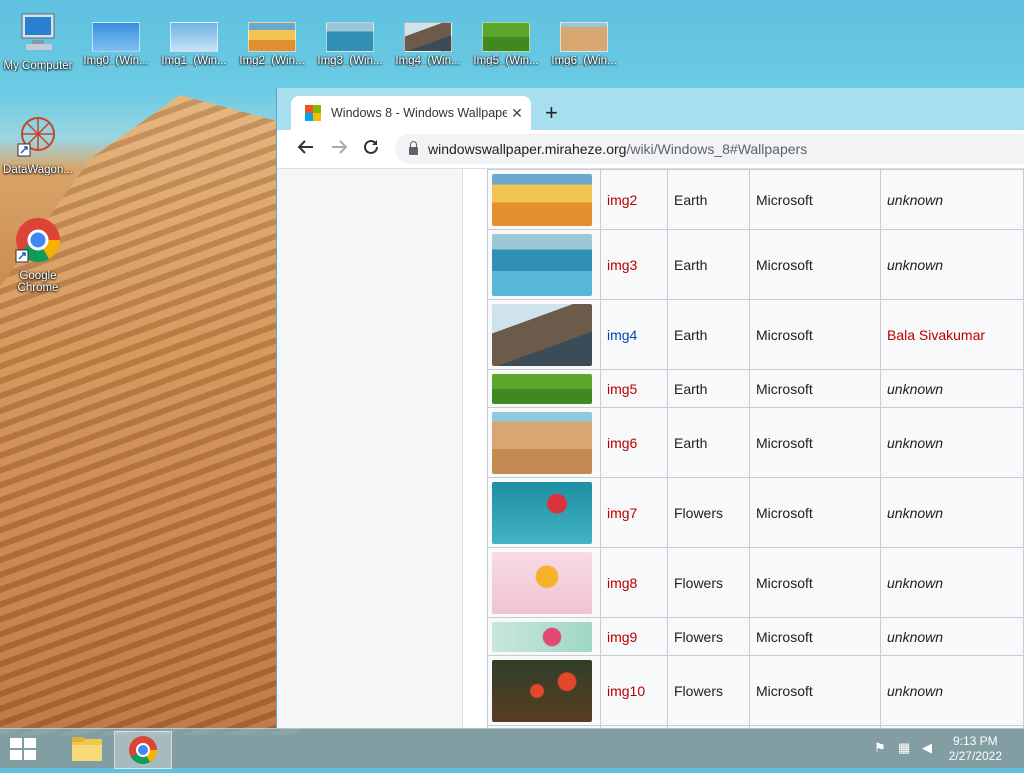 The width and height of the screenshot is (1024, 773). I want to click on system-clock: 9:13 PM 2/27/2022, so click(975, 749).